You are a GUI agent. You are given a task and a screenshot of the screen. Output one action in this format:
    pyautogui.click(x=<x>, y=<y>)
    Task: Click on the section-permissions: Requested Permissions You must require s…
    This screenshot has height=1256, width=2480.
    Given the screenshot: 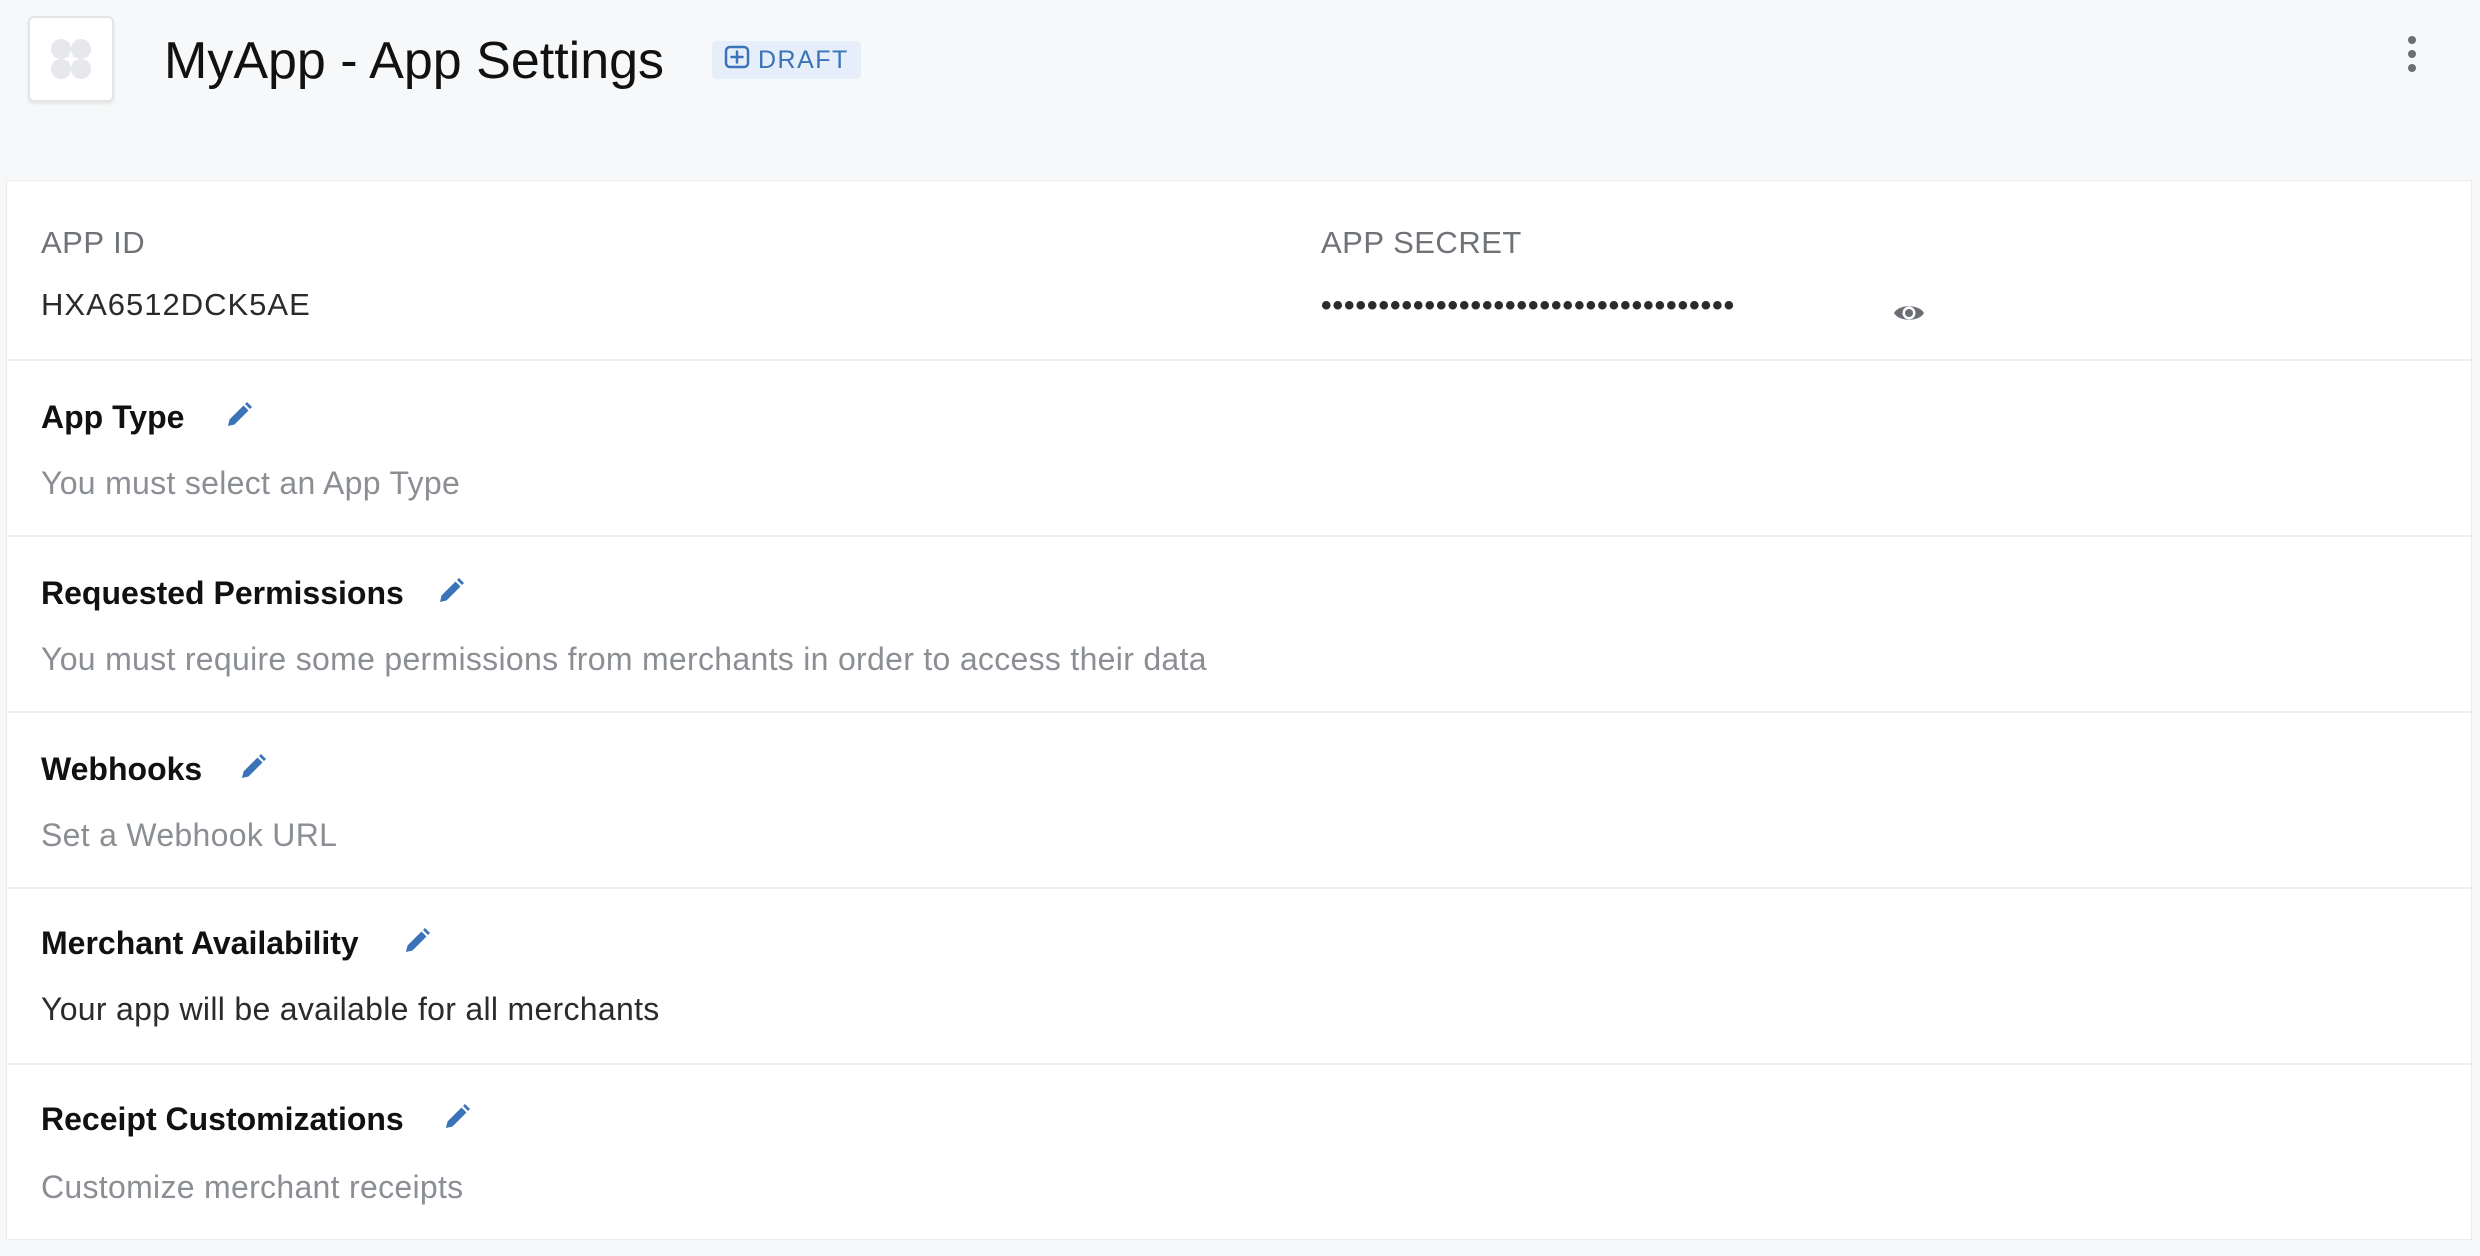 What is the action you would take?
    pyautogui.click(x=1239, y=625)
    